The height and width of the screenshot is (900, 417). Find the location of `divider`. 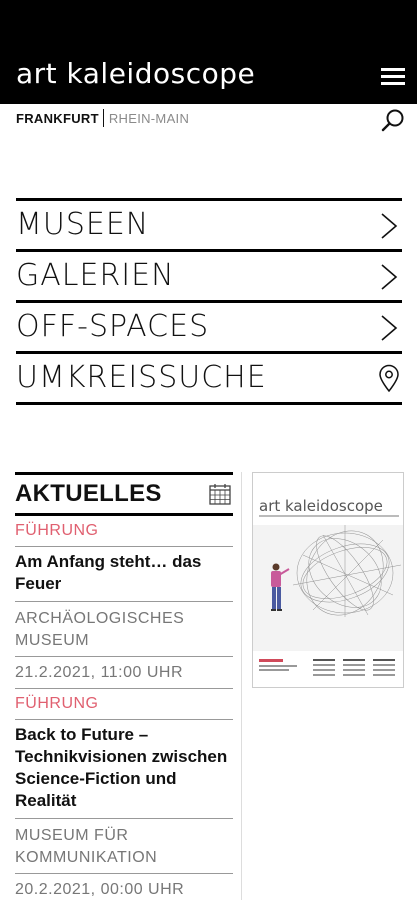

divider is located at coordinates (103, 118).